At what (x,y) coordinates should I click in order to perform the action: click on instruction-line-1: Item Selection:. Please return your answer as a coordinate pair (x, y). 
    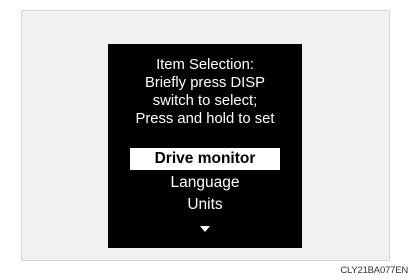
    Looking at the image, I should click on (205, 65).